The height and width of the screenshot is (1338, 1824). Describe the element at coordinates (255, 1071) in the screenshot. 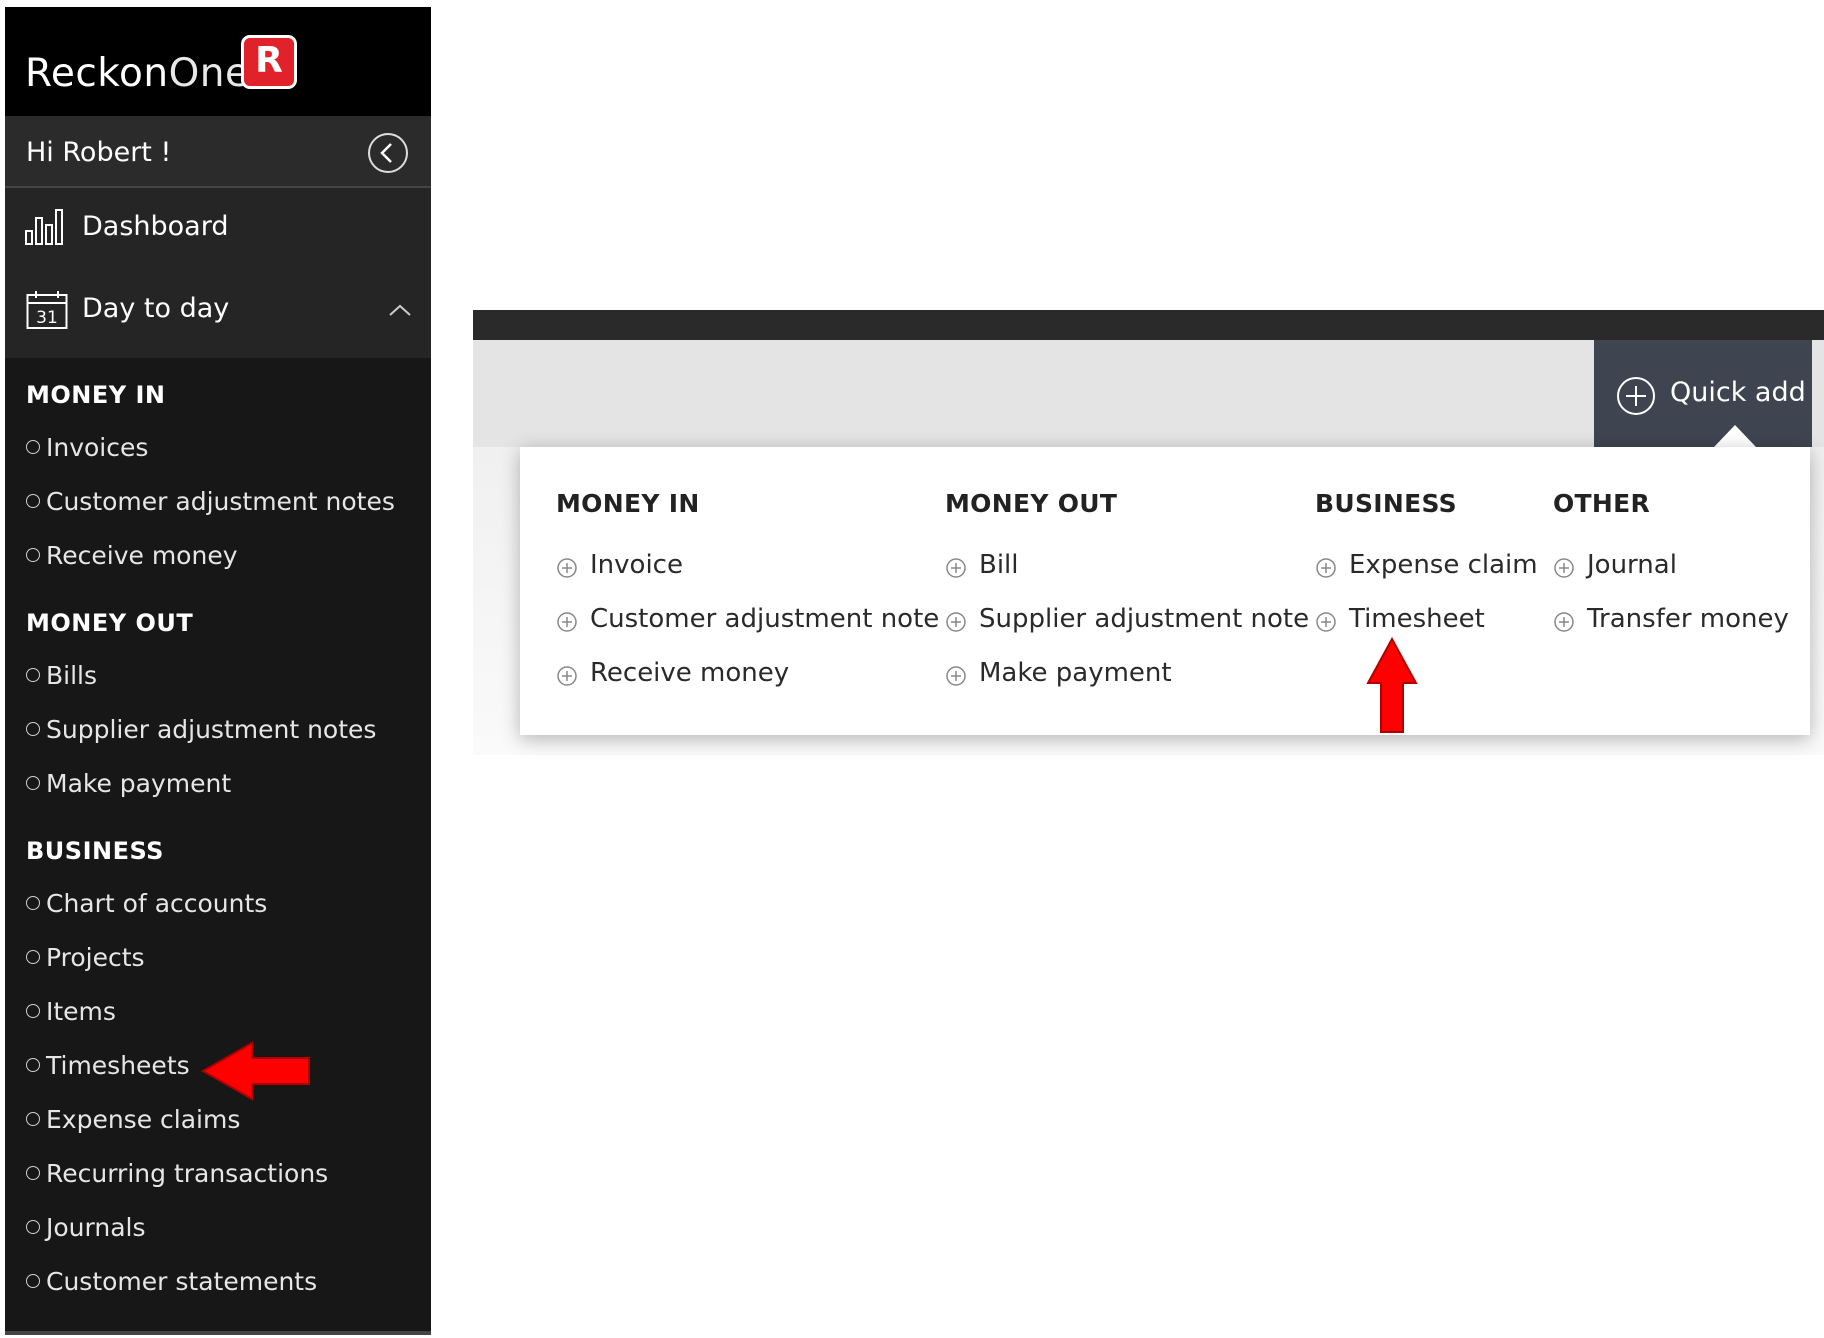

I see `annotation-arrow-left-icon` at that location.